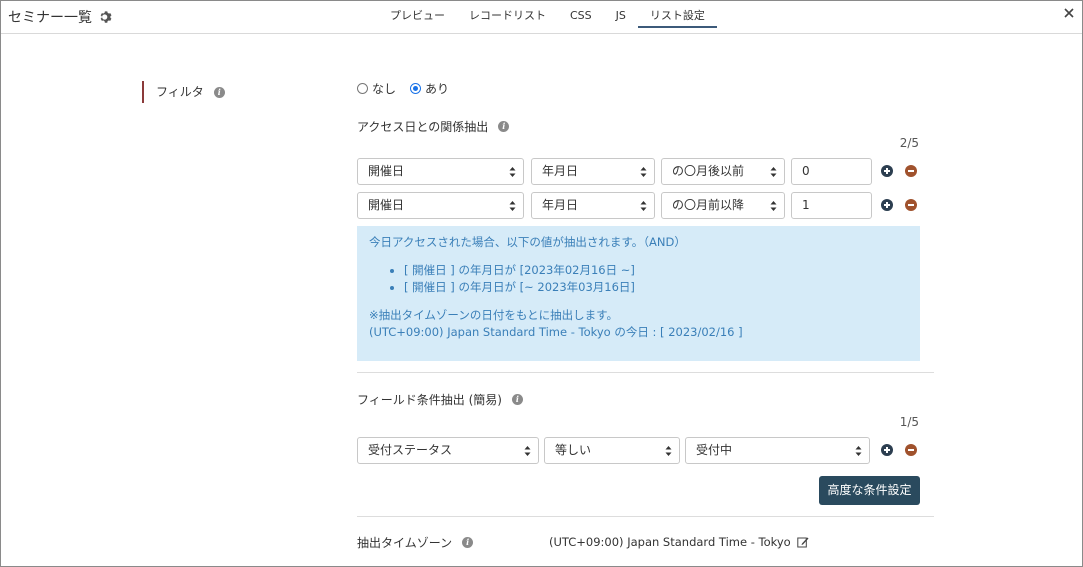 The width and height of the screenshot is (1083, 567). I want to click on access-value-input-1: 0, so click(831, 171).